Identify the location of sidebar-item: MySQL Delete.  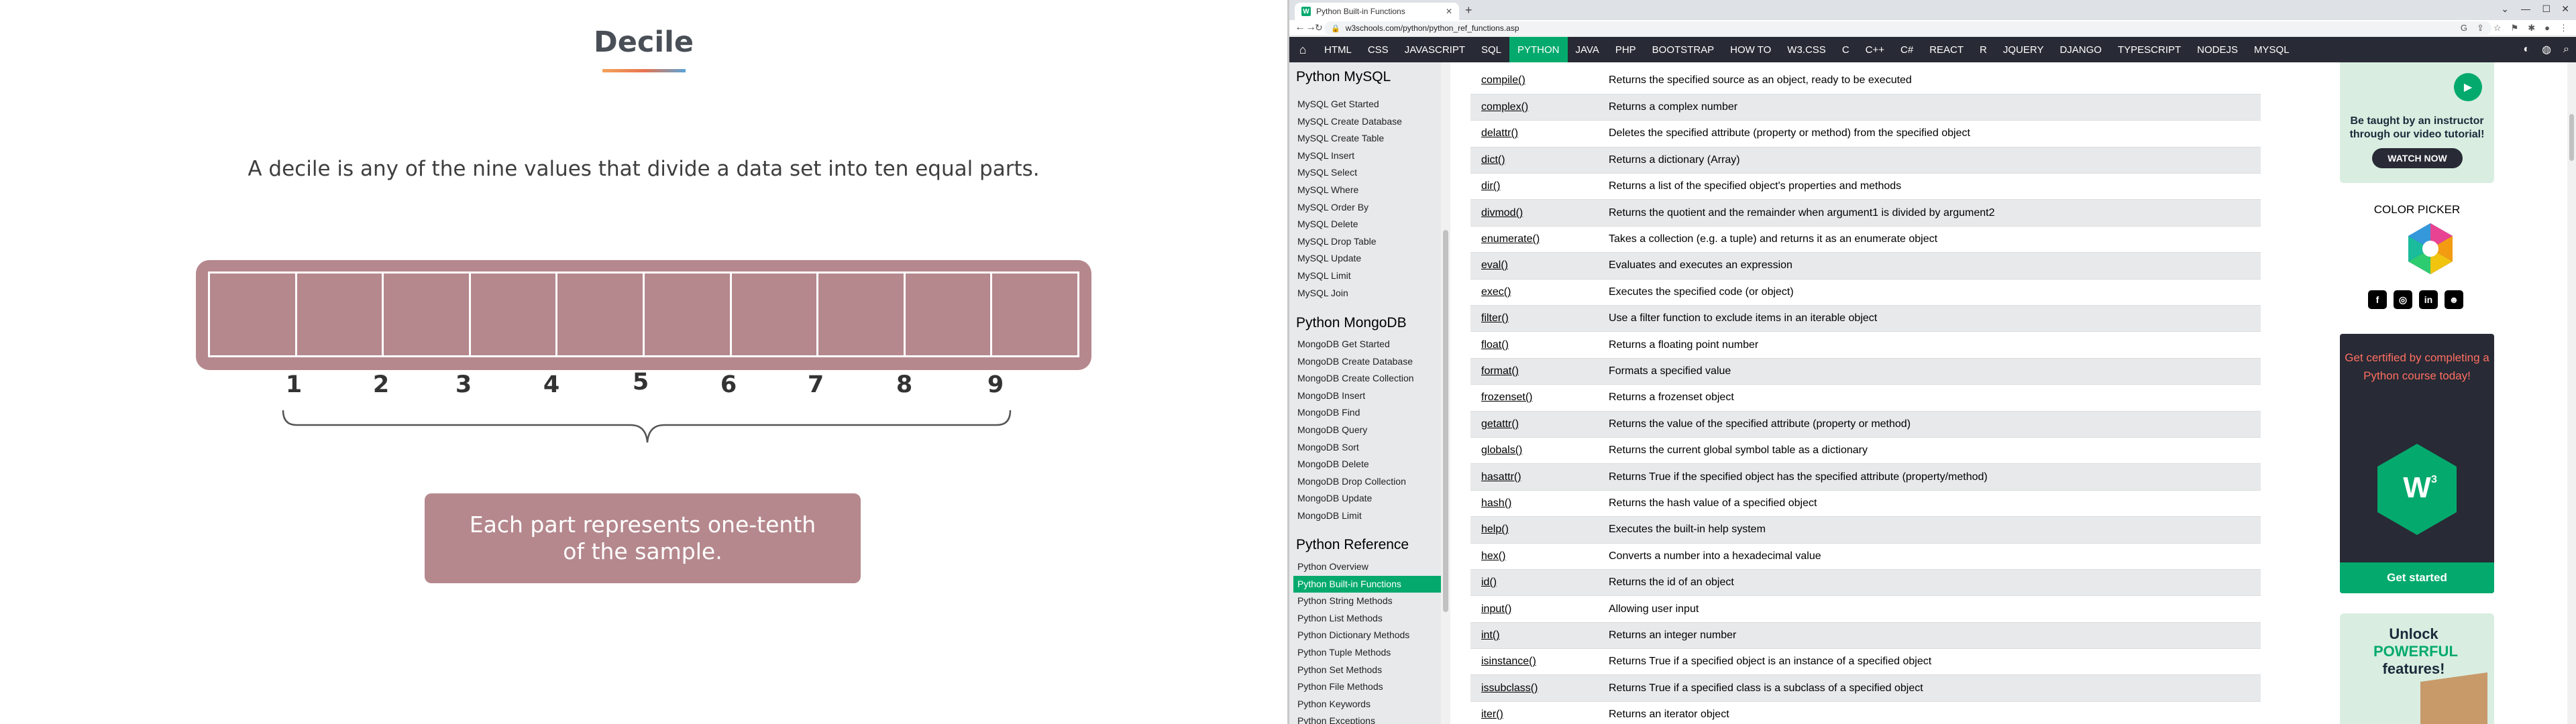
(1367, 224).